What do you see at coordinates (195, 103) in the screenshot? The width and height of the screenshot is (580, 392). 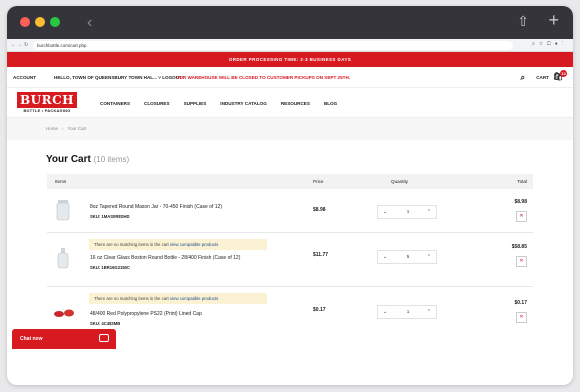 I see `nav-item-supplies: SUPPLIES` at bounding box center [195, 103].